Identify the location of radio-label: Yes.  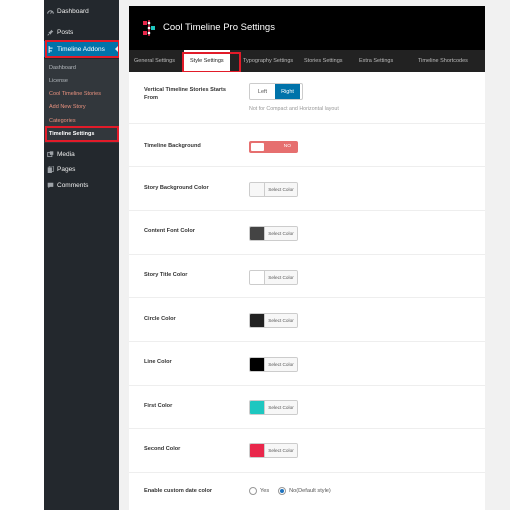
(265, 491).